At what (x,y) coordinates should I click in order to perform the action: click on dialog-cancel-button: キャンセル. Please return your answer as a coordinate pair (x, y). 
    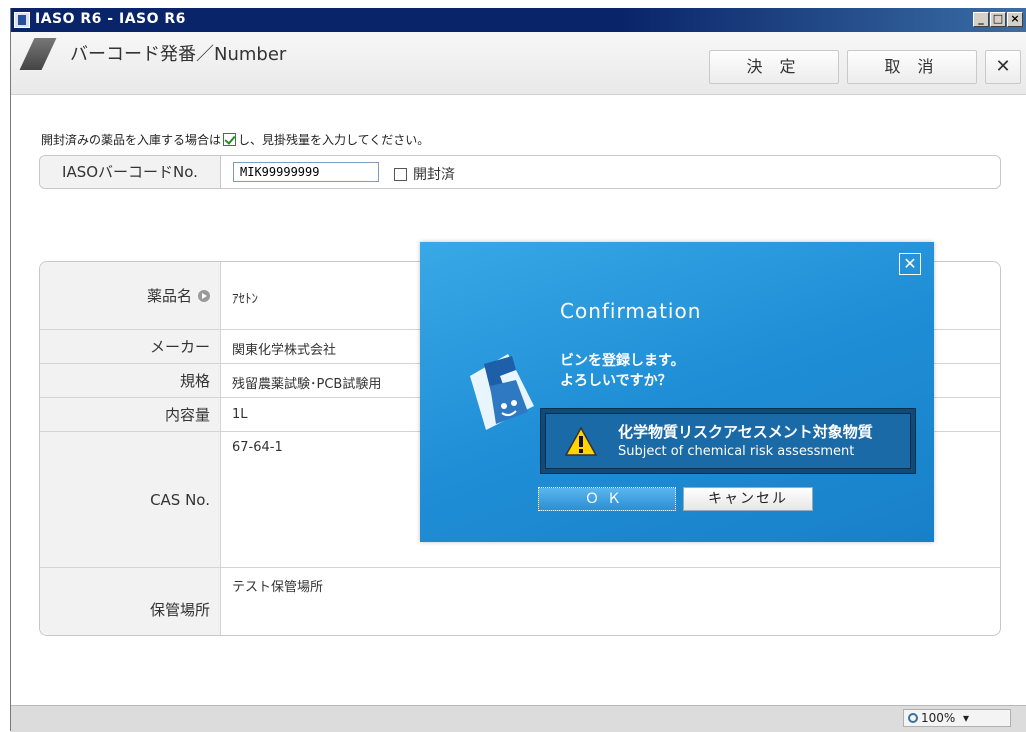
    Looking at the image, I should click on (748, 499).